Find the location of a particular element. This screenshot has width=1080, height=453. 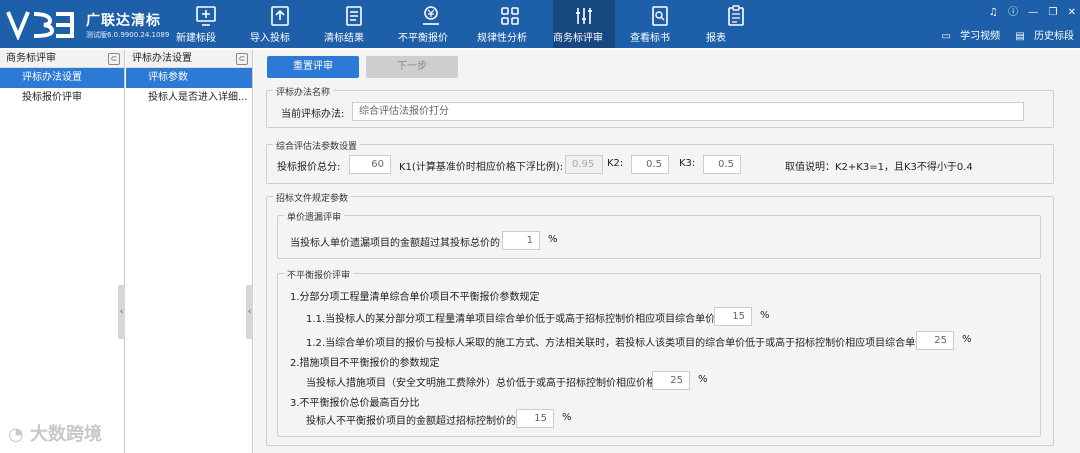

k3-label: K3: is located at coordinates (687, 163).